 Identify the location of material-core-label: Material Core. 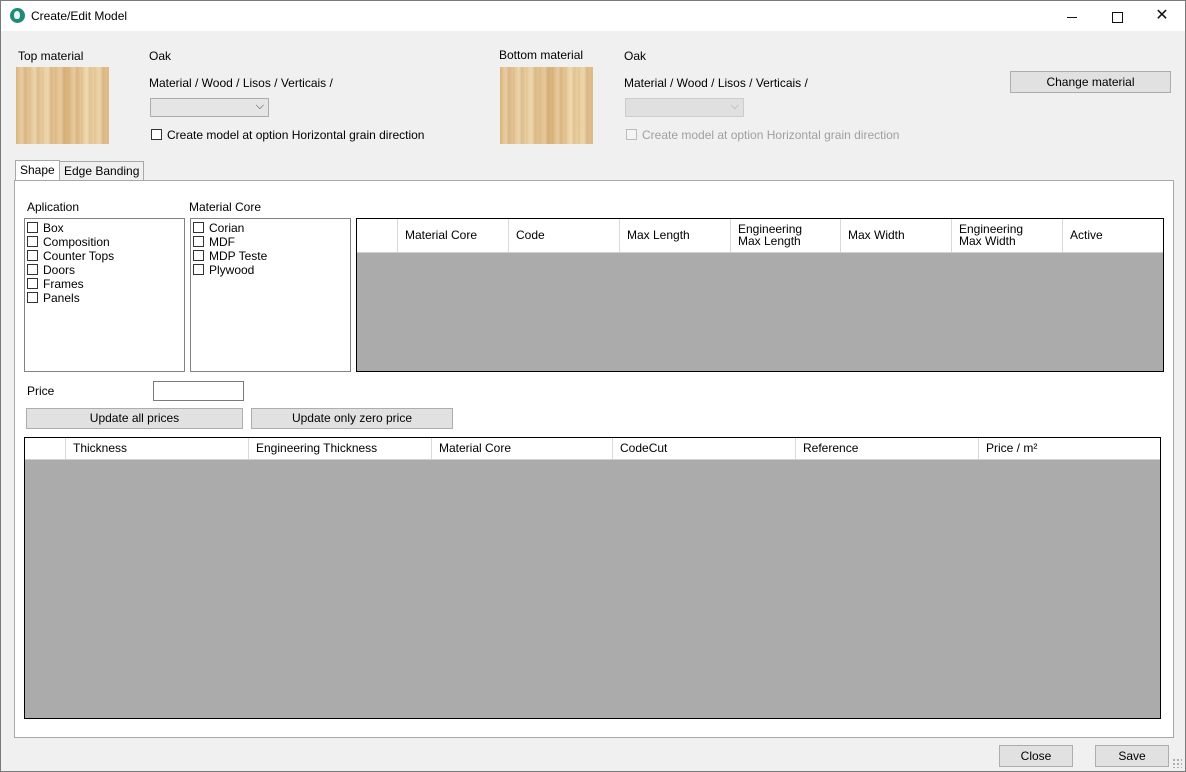
(225, 207).